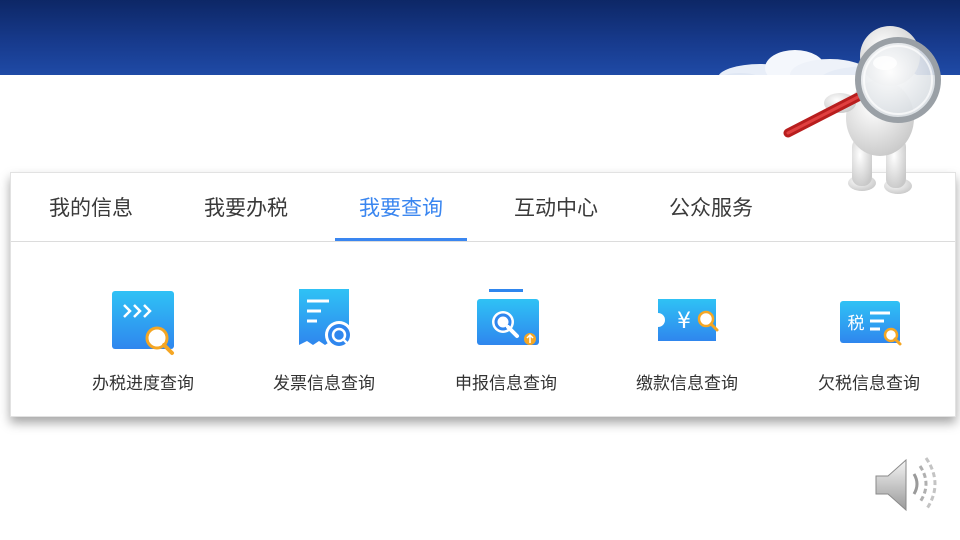 Image resolution: width=960 pixels, height=540 pixels. I want to click on yuan-glyph: ¥, so click(684, 321).